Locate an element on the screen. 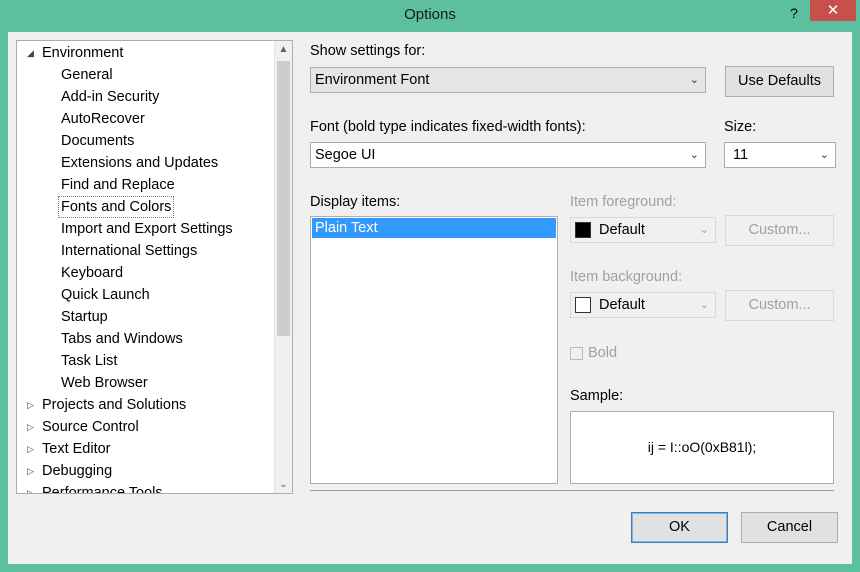 The width and height of the screenshot is (860, 572). tree-item: Web Browser is located at coordinates (145, 383).